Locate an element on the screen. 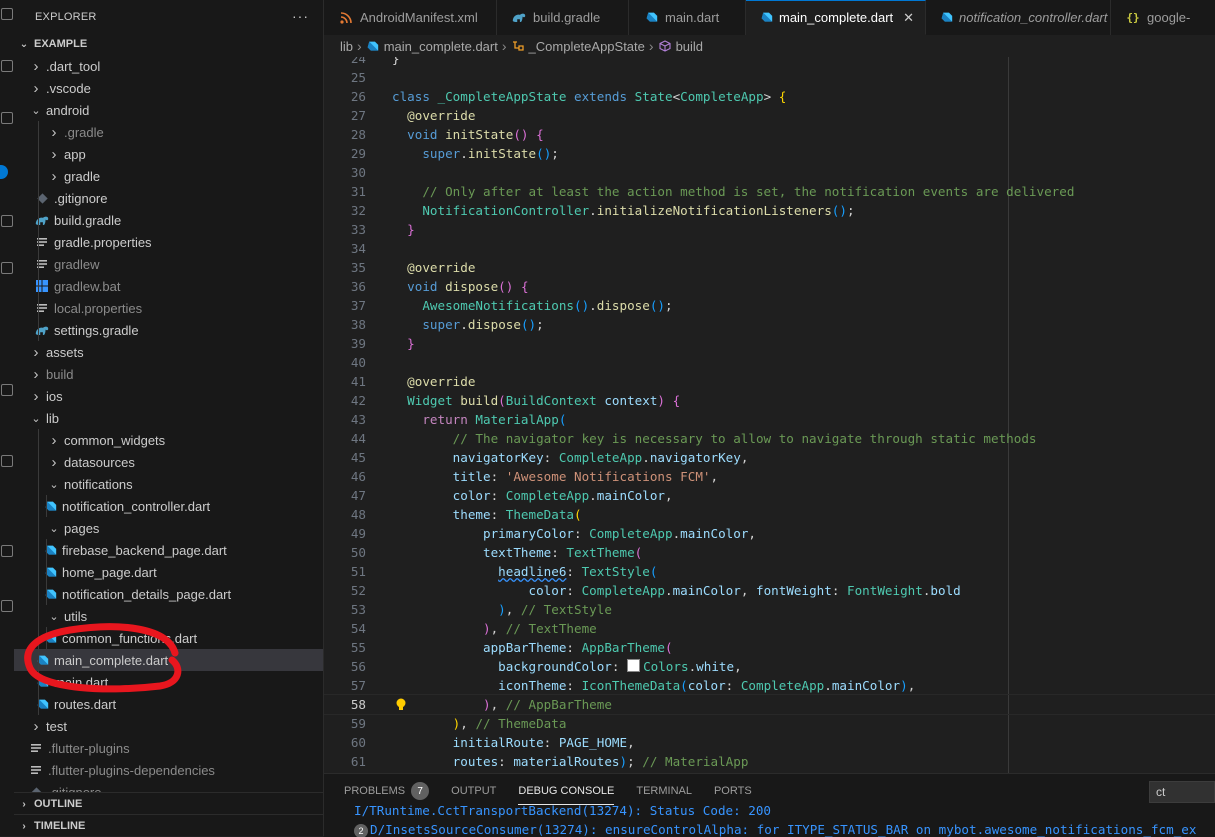  code-line: 36 void dispose() { is located at coordinates (769, 286).